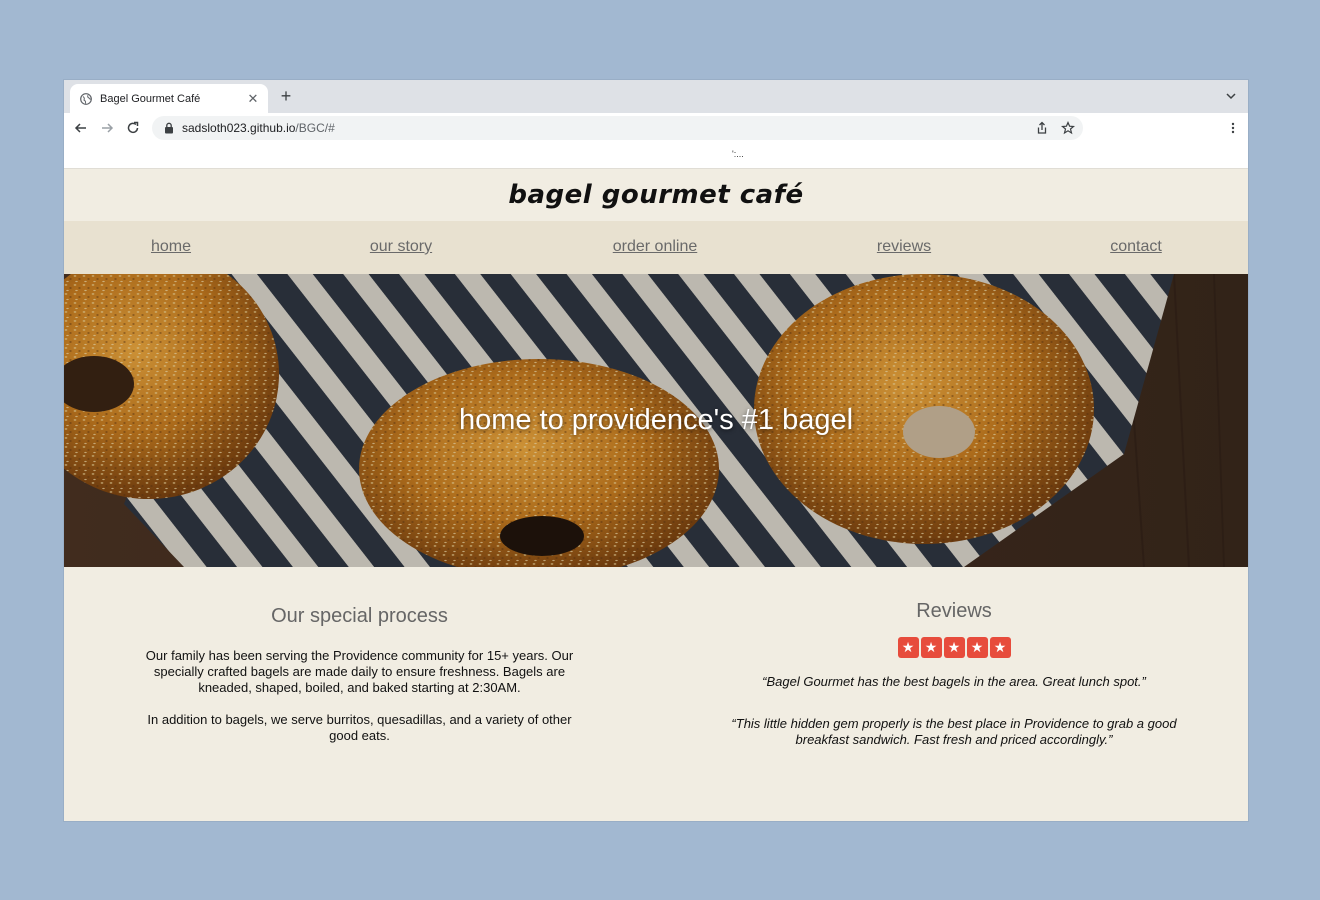  I want to click on more-menu-icon, so click(1233, 128).